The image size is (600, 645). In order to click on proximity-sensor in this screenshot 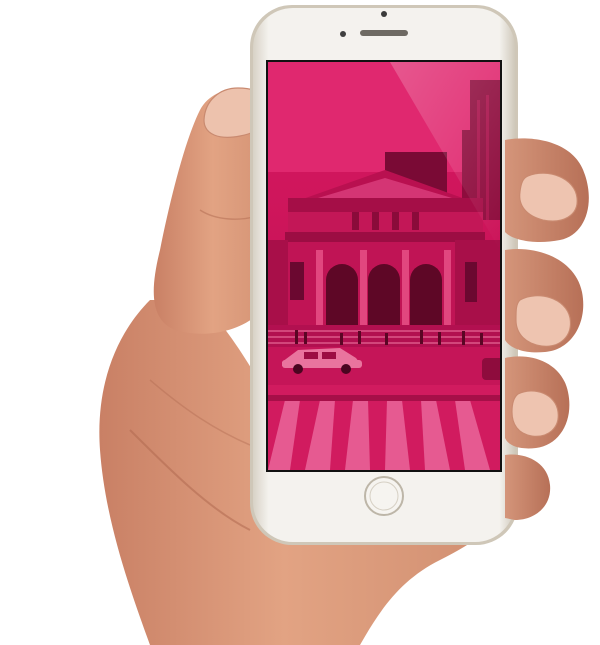, I will do `click(343, 34)`.